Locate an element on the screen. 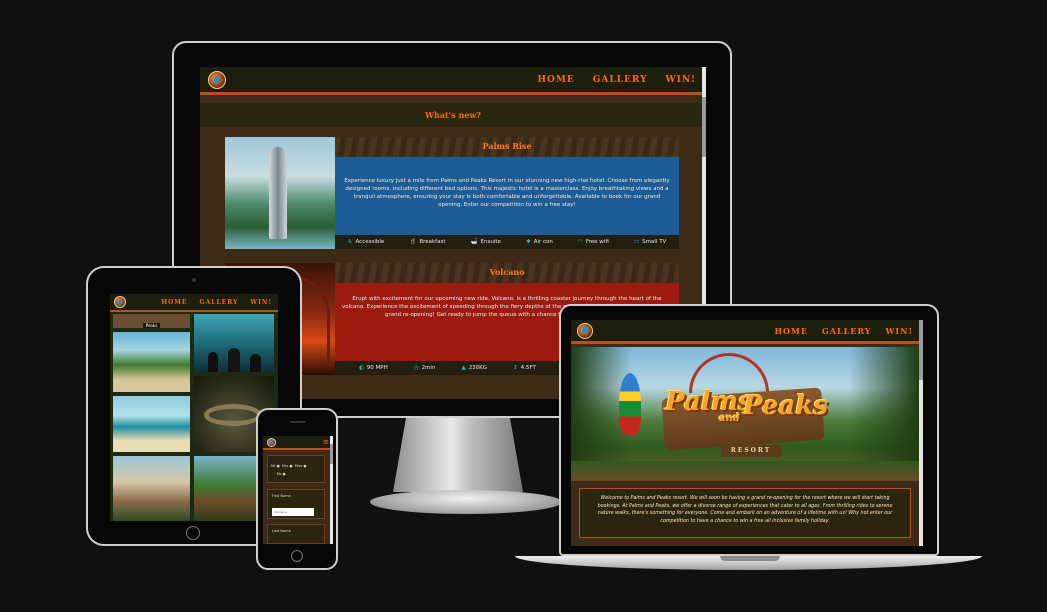 This screenshot has width=1047, height=612. navbar: ≡ is located at coordinates (298, 443).